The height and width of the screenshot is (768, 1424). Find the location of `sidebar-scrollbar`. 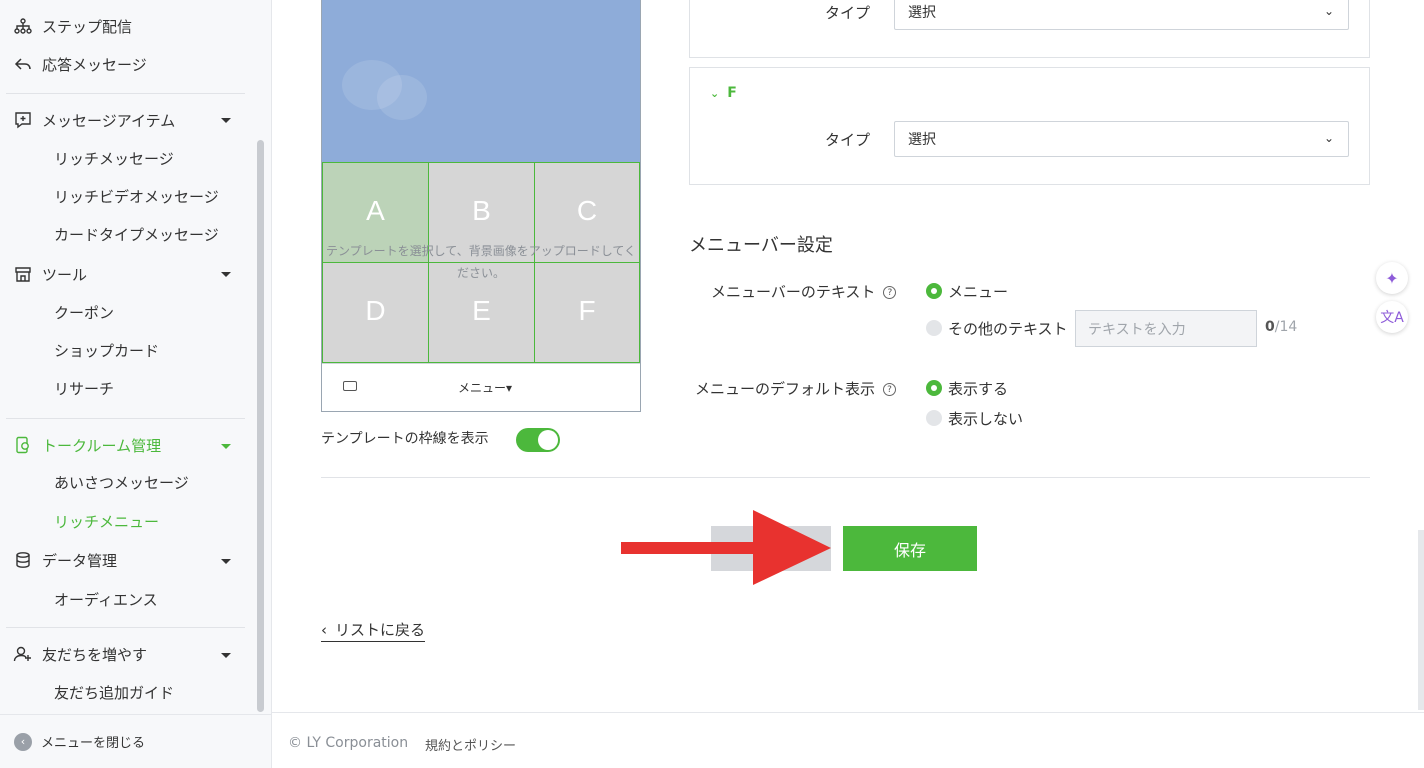

sidebar-scrollbar is located at coordinates (260, 426).